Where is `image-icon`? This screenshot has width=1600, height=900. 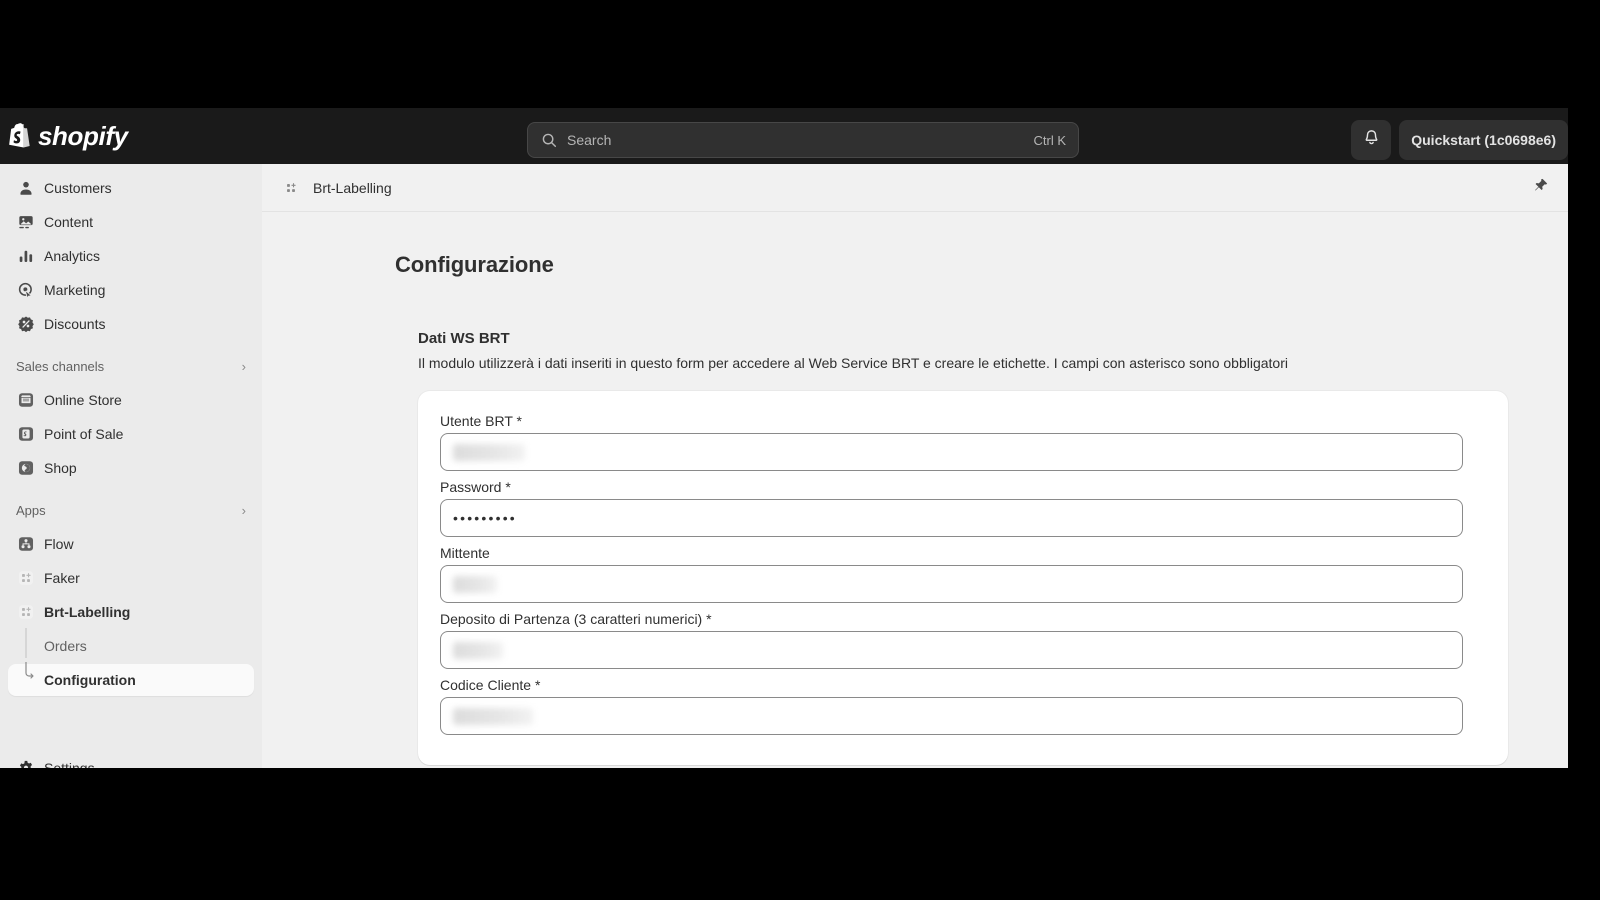 image-icon is located at coordinates (26, 222).